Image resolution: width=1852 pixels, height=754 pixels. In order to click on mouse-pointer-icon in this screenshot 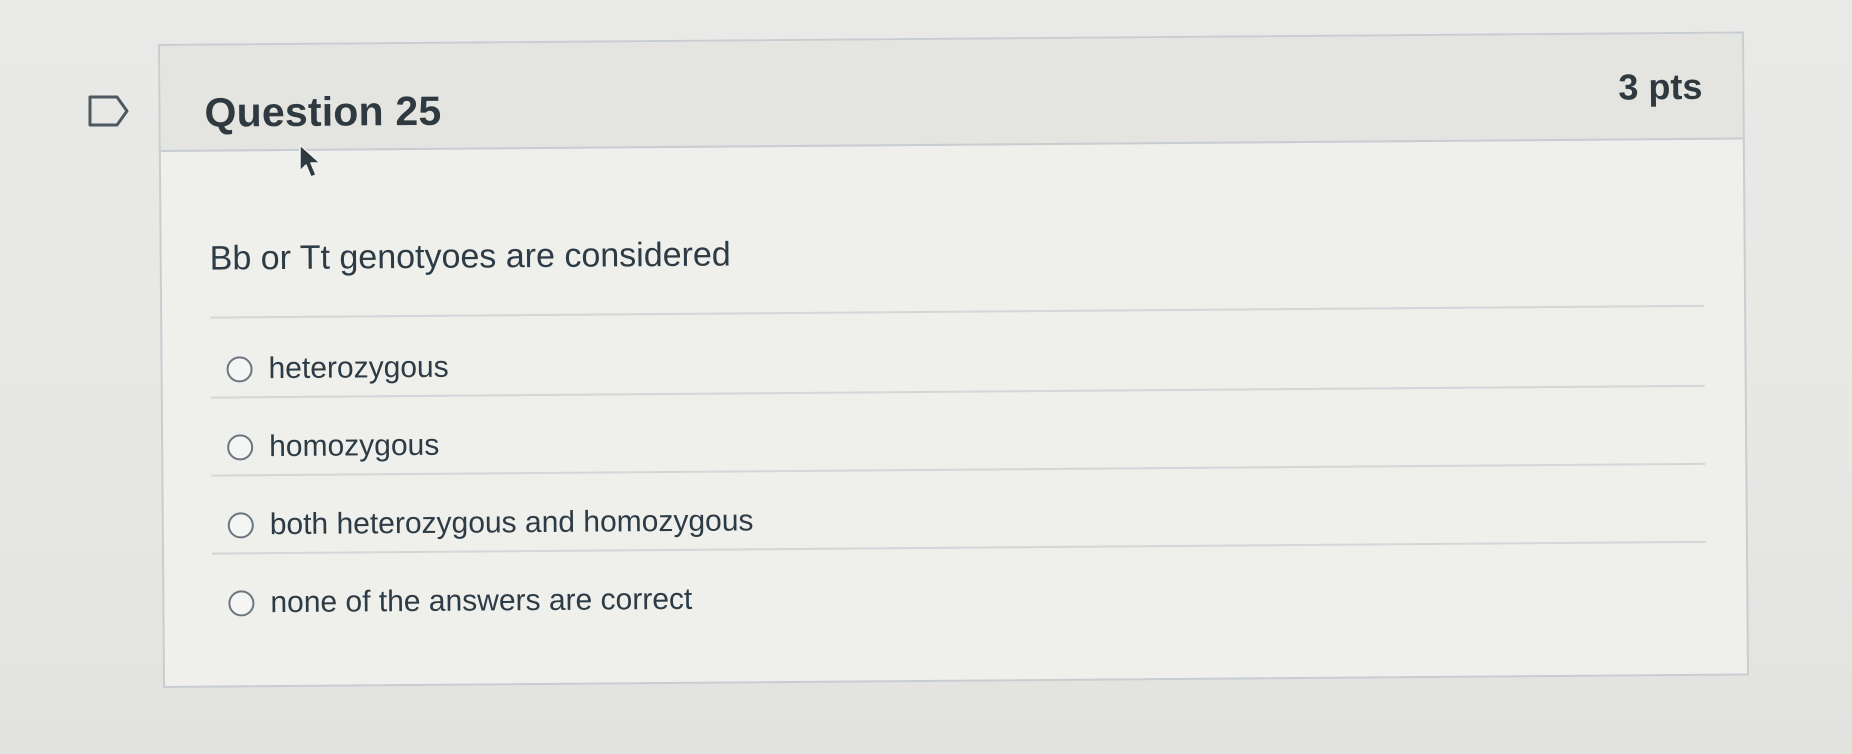, I will do `click(311, 162)`.